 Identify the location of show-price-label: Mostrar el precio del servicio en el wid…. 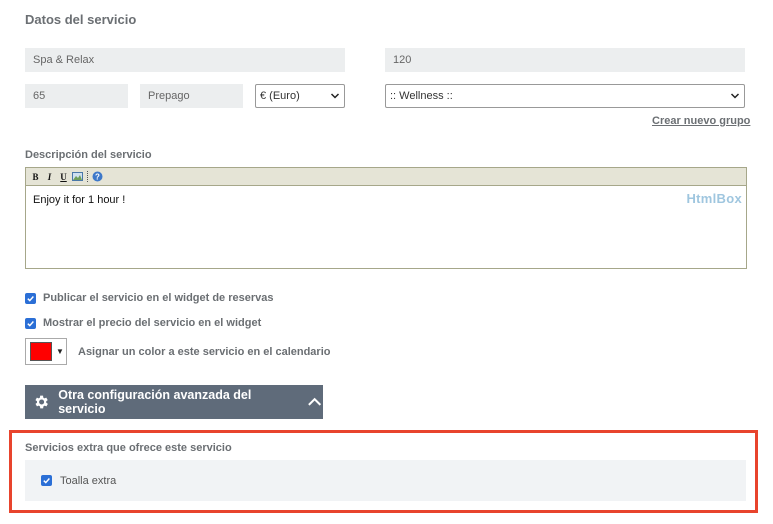
(152, 323).